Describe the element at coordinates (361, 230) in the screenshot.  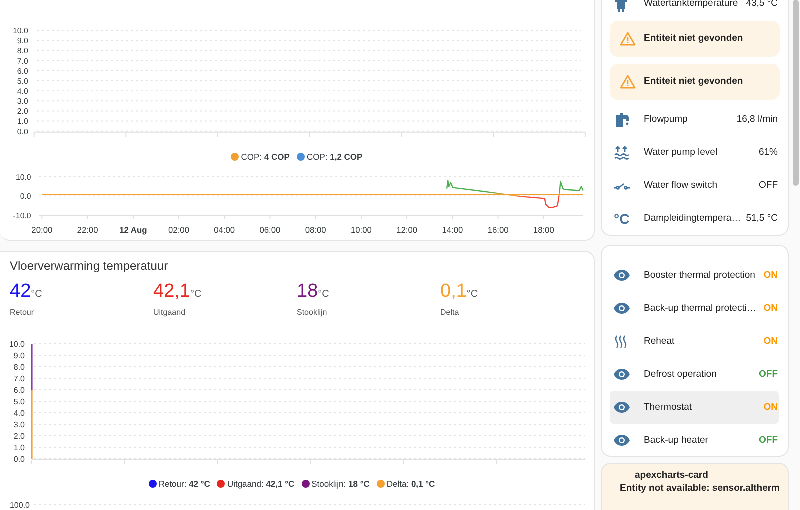
I see `axis-label: 10:00` at that location.